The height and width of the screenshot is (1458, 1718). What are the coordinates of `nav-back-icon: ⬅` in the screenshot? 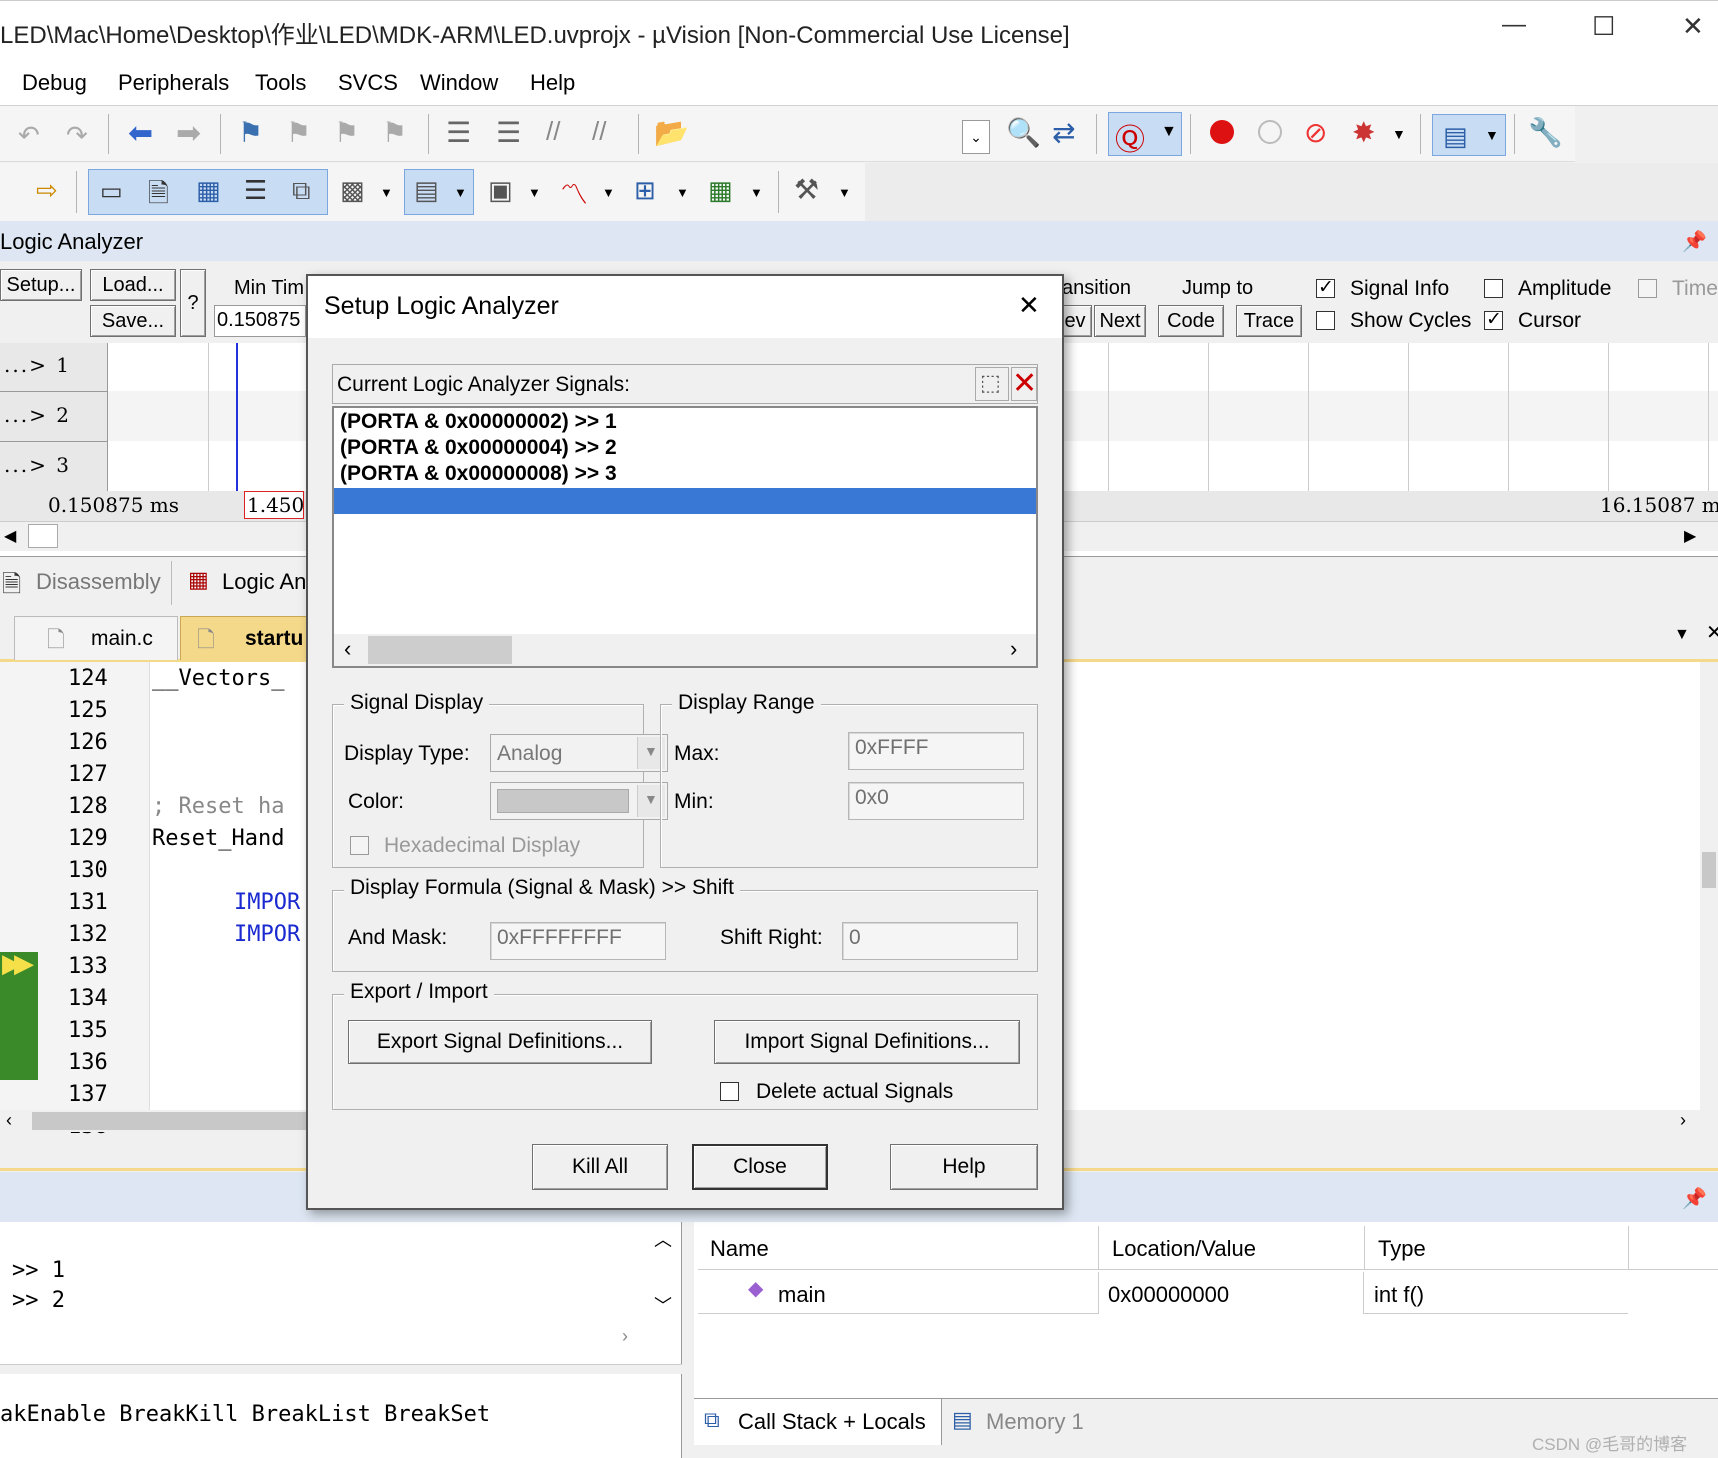 It's located at (140, 133).